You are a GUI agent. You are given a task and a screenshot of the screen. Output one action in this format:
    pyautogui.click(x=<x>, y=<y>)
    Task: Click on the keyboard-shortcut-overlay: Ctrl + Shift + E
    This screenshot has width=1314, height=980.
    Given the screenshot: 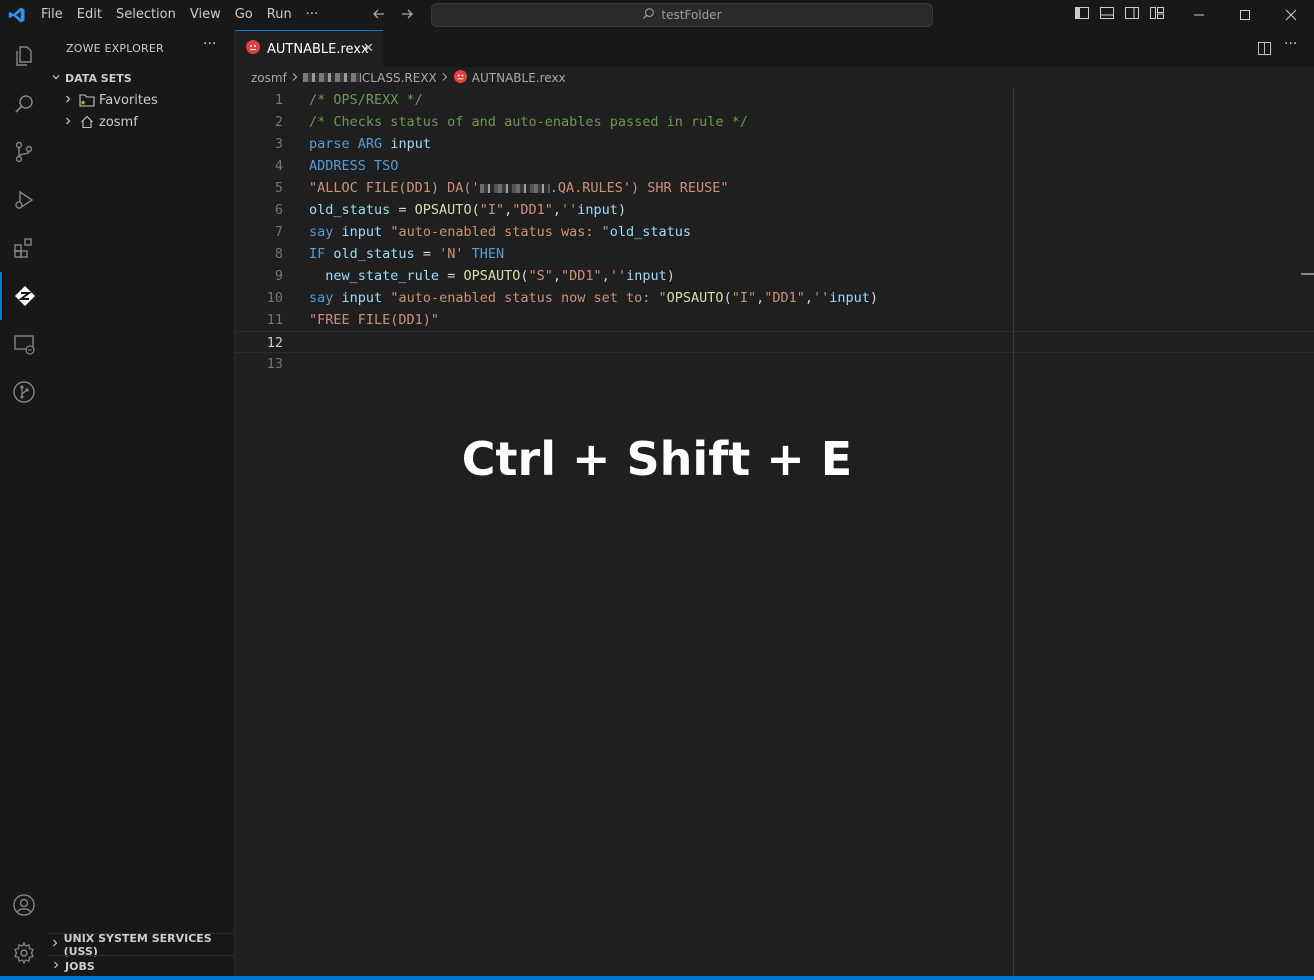 What is the action you would take?
    pyautogui.click(x=657, y=459)
    